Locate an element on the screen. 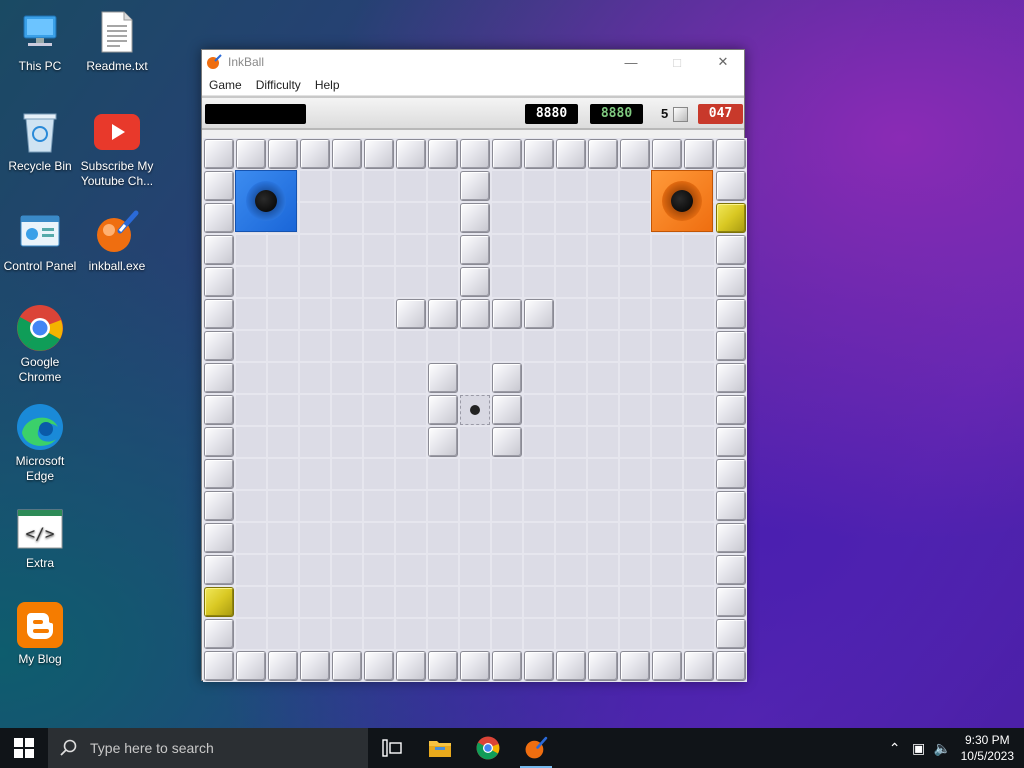 This screenshot has height=768, width=1024. desktop-icon-my-blog: My Blog is located at coordinates (40, 634).